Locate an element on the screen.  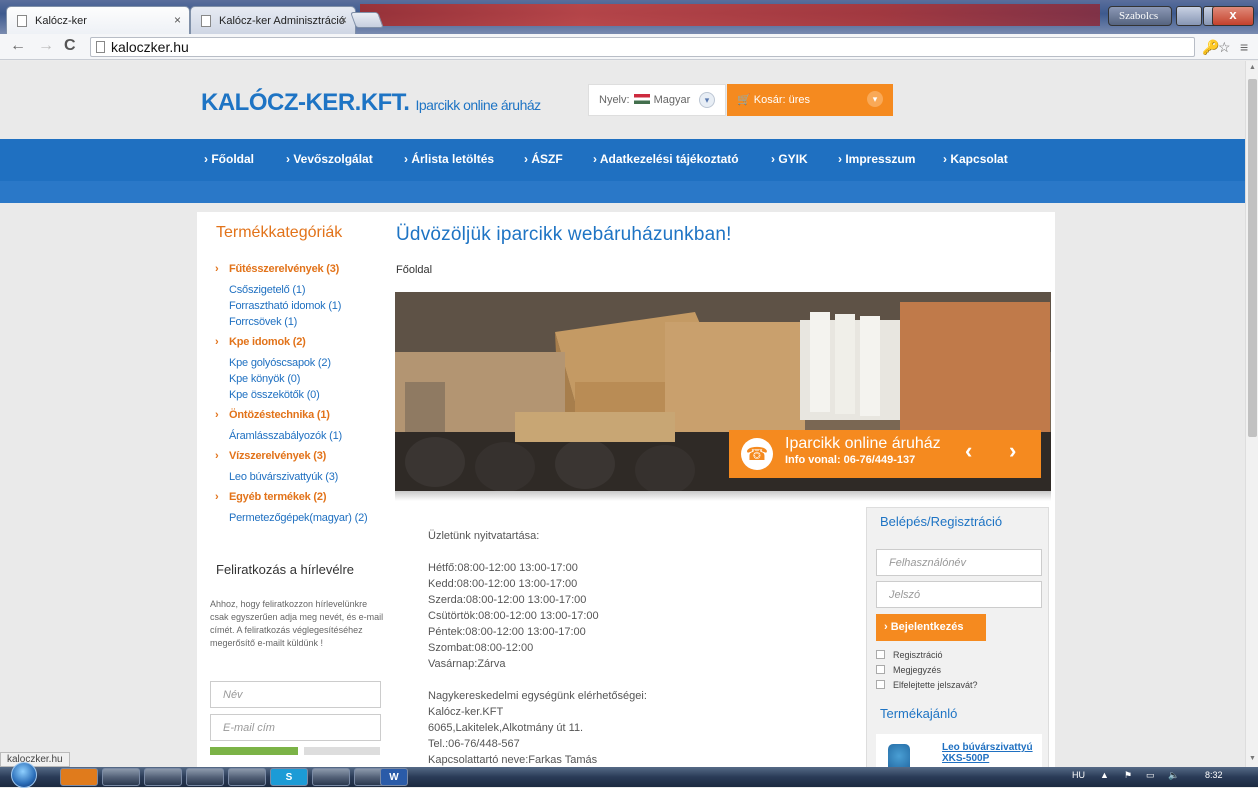
browser-tab-active: Kalócz-ker × is located at coordinates (98, 20).